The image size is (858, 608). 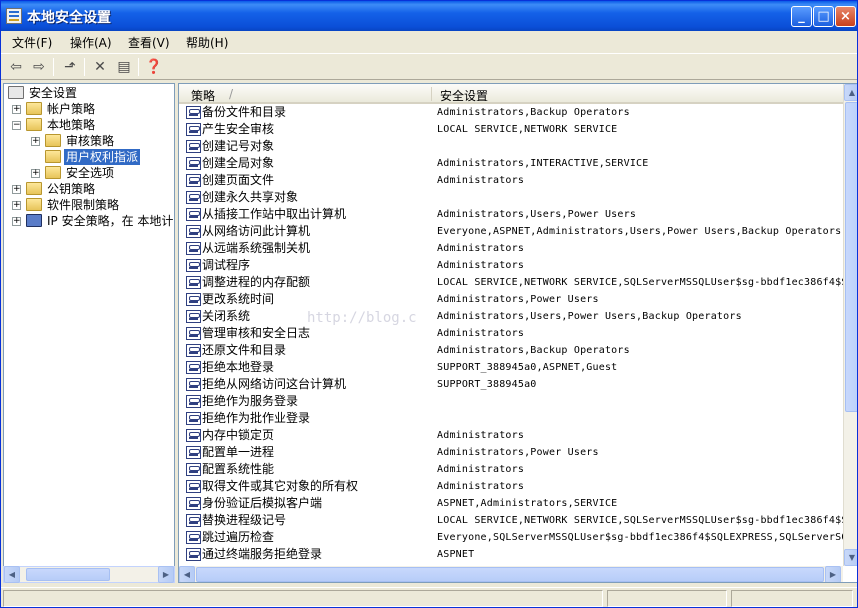 What do you see at coordinates (256, 418) in the screenshot?
I see `policy-name: 拒绝作为批作业登录` at bounding box center [256, 418].